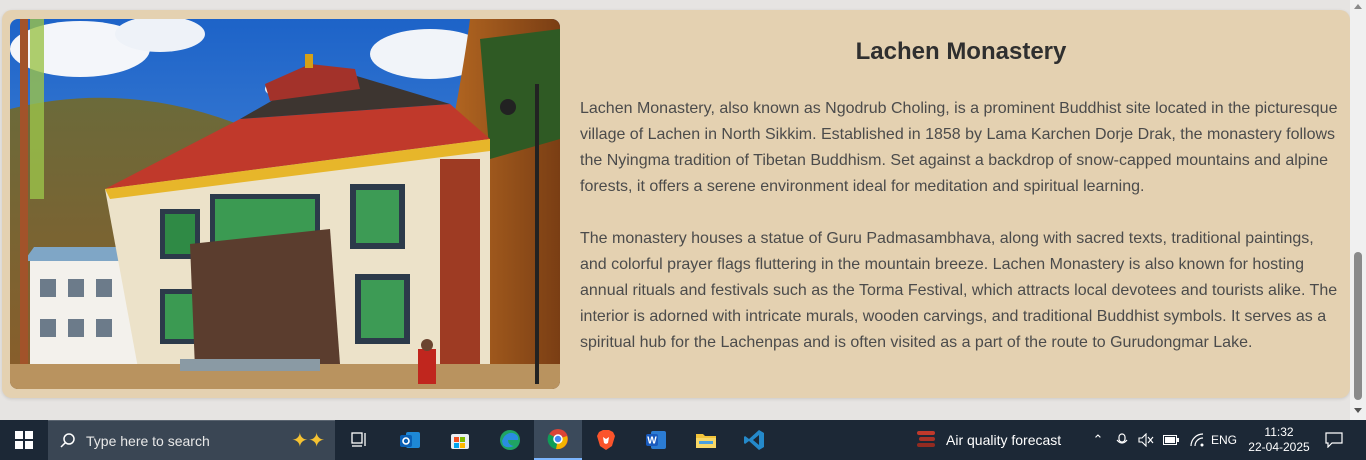 The width and height of the screenshot is (1366, 460). Describe the element at coordinates (1358, 410) in the screenshot. I see `scroll-down-arrow-icon` at that location.